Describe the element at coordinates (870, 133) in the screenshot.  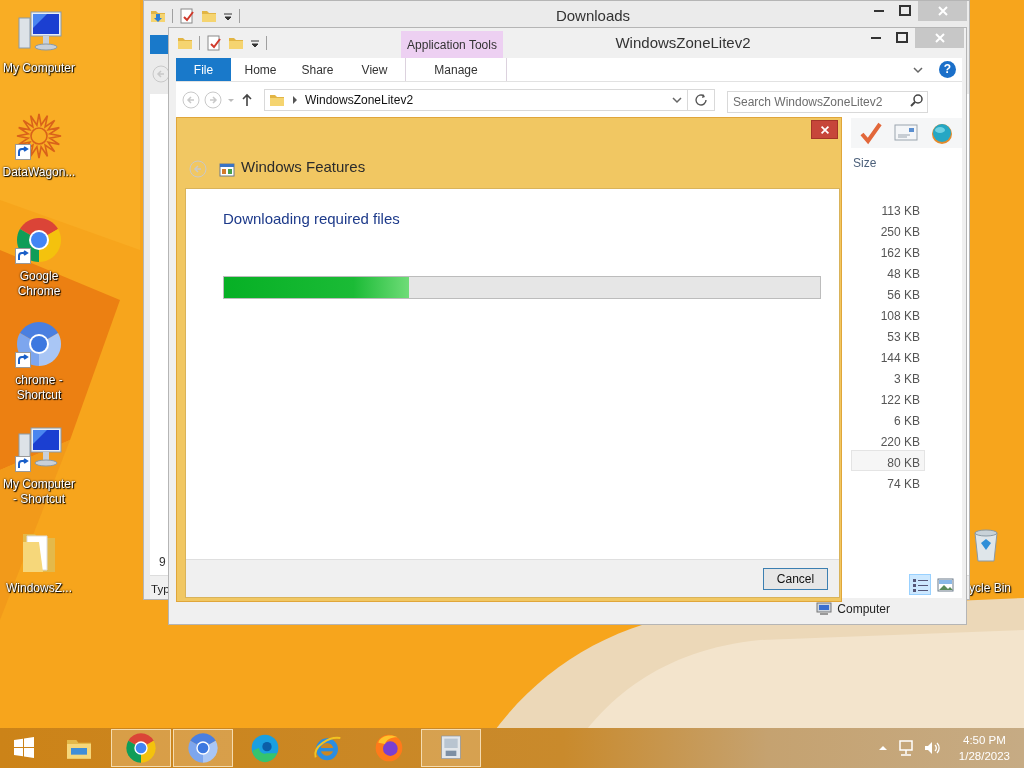
I see `checkmark-icon` at that location.